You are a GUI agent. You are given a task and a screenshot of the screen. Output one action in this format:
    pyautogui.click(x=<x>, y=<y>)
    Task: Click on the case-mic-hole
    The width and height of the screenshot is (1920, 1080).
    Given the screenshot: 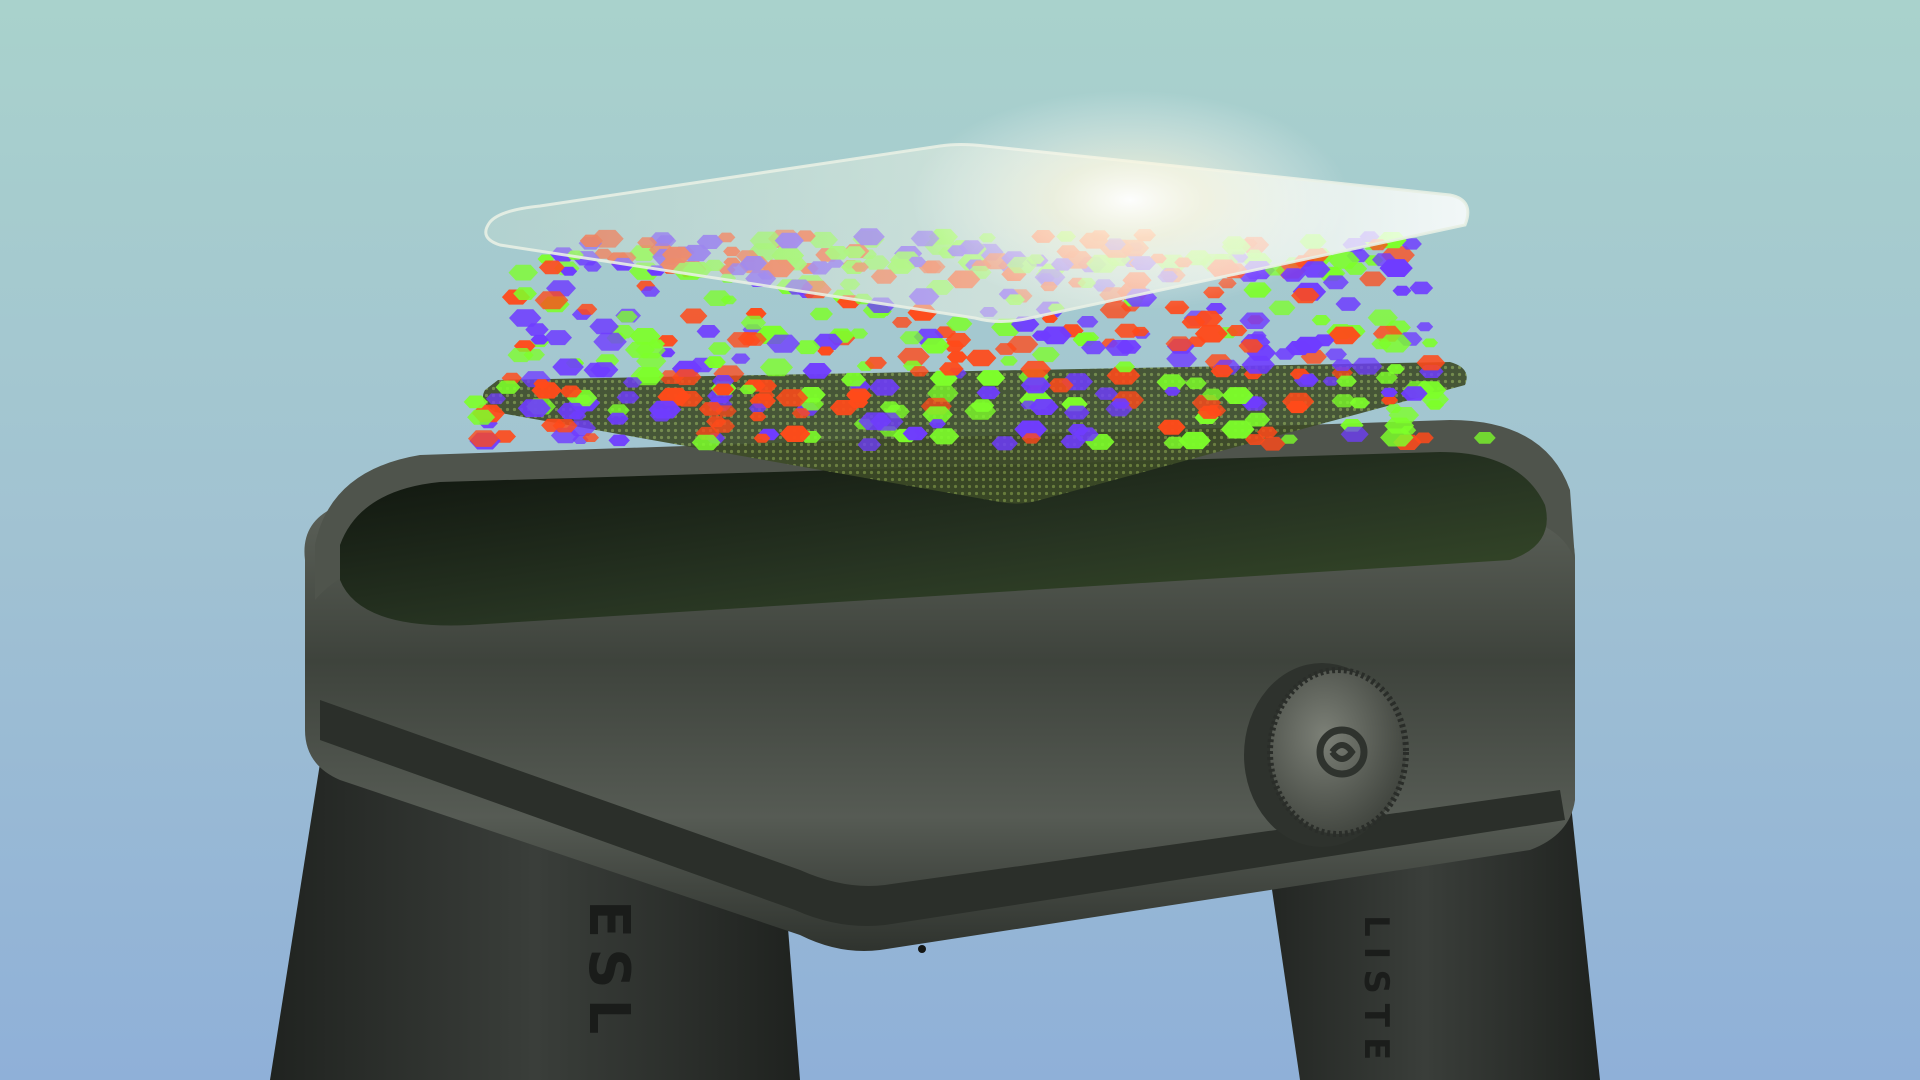 What is the action you would take?
    pyautogui.click(x=922, y=949)
    